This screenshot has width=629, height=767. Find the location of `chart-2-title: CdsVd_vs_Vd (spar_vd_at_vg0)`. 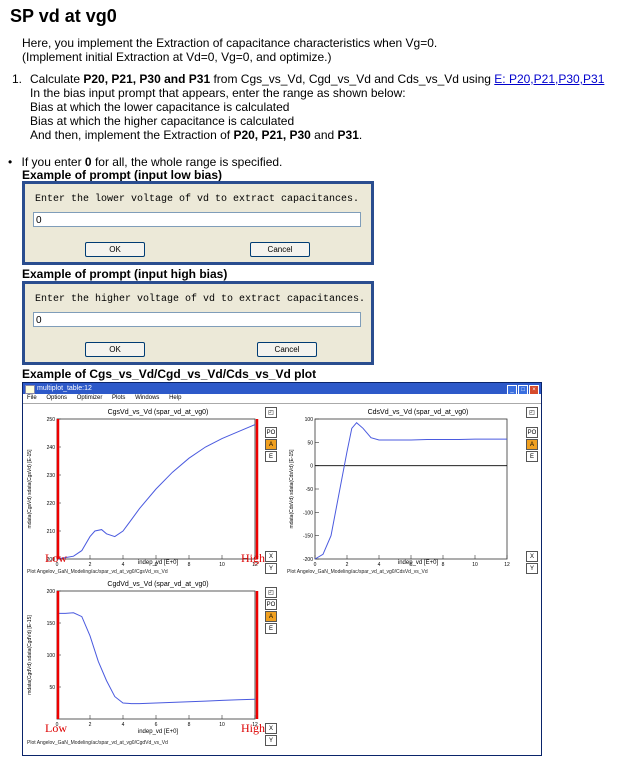

chart-2-title: CdsVd_vs_Vd (spar_vd_at_vg0) is located at coordinates (418, 412).